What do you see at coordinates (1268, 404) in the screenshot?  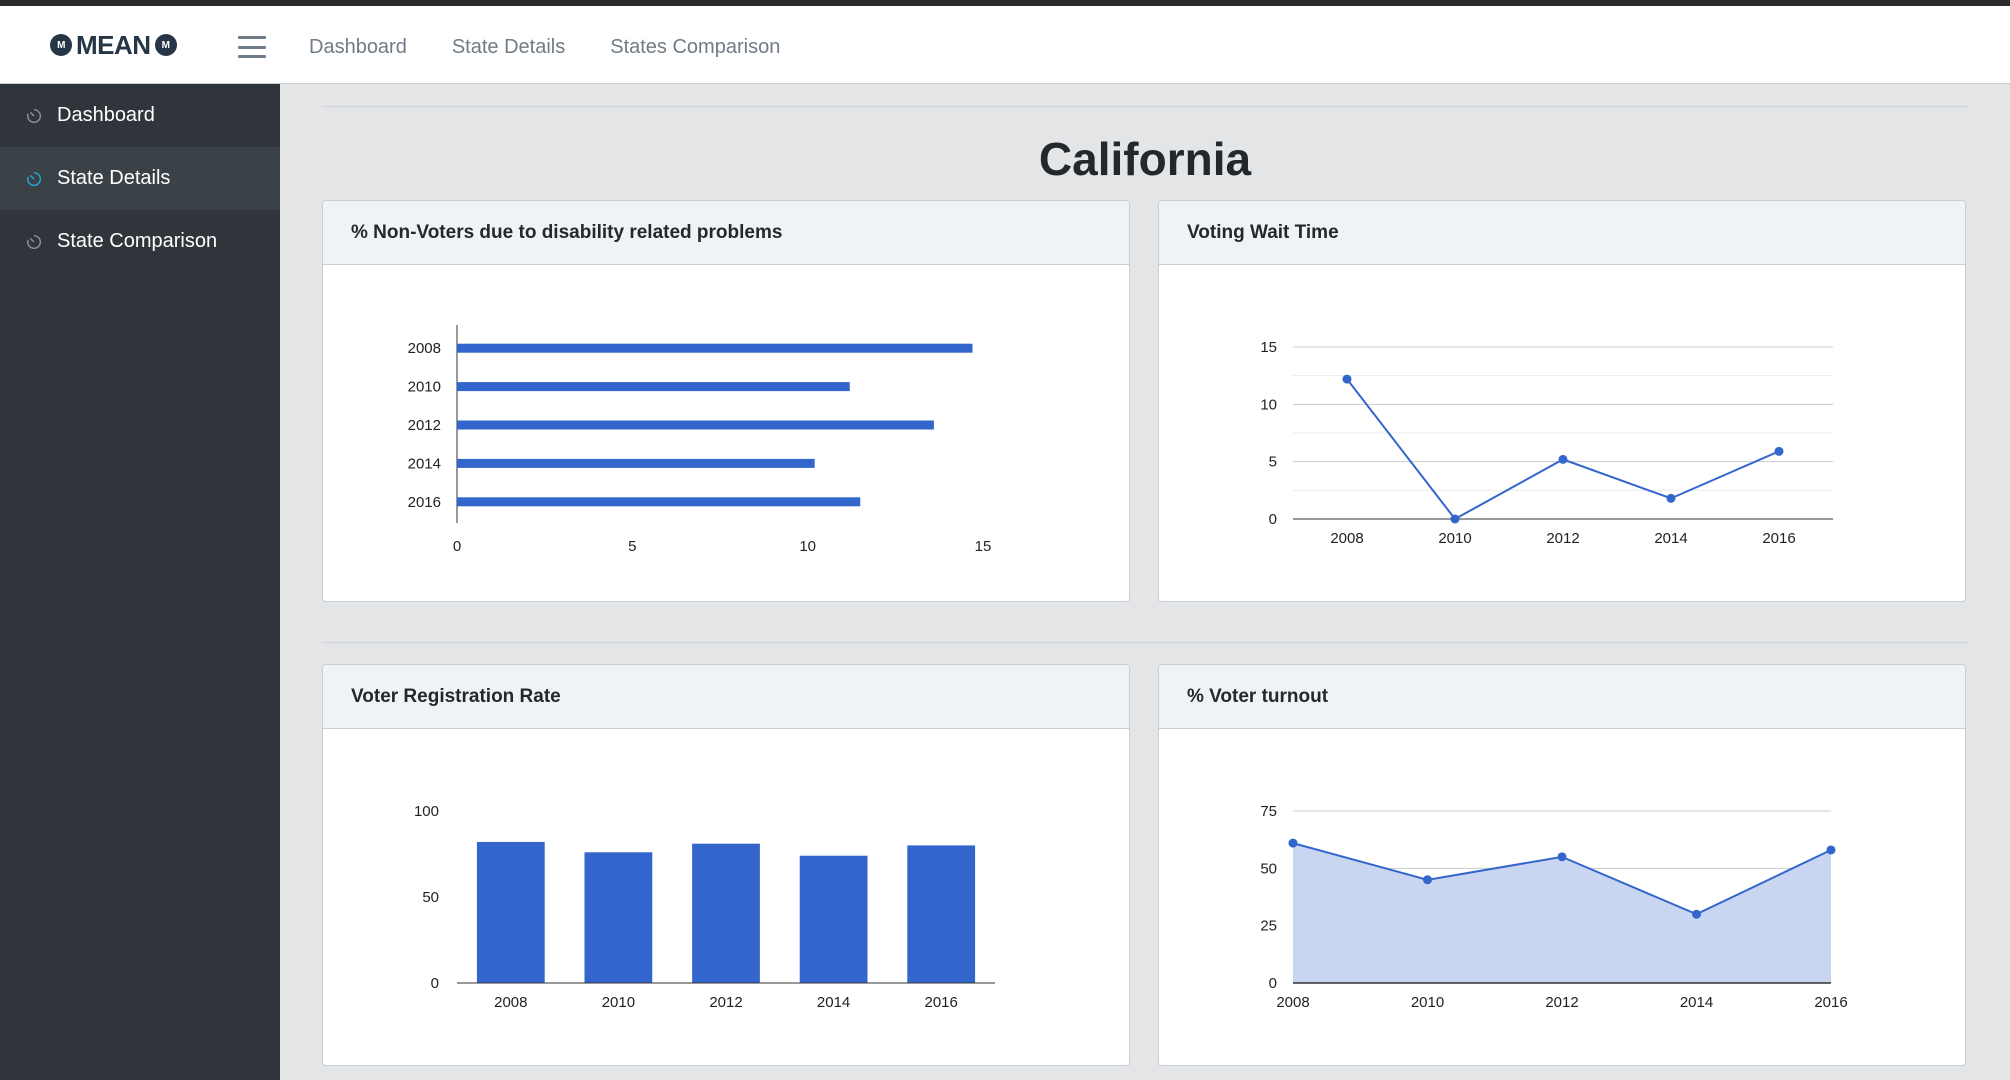 I see `y-tick-label: 10` at bounding box center [1268, 404].